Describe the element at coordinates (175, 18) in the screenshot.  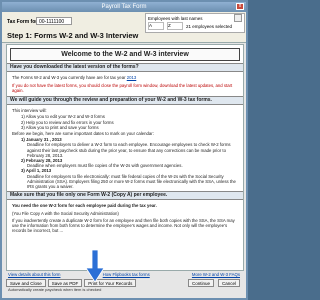
I see `employee-filter-label: Employees with last names` at that location.